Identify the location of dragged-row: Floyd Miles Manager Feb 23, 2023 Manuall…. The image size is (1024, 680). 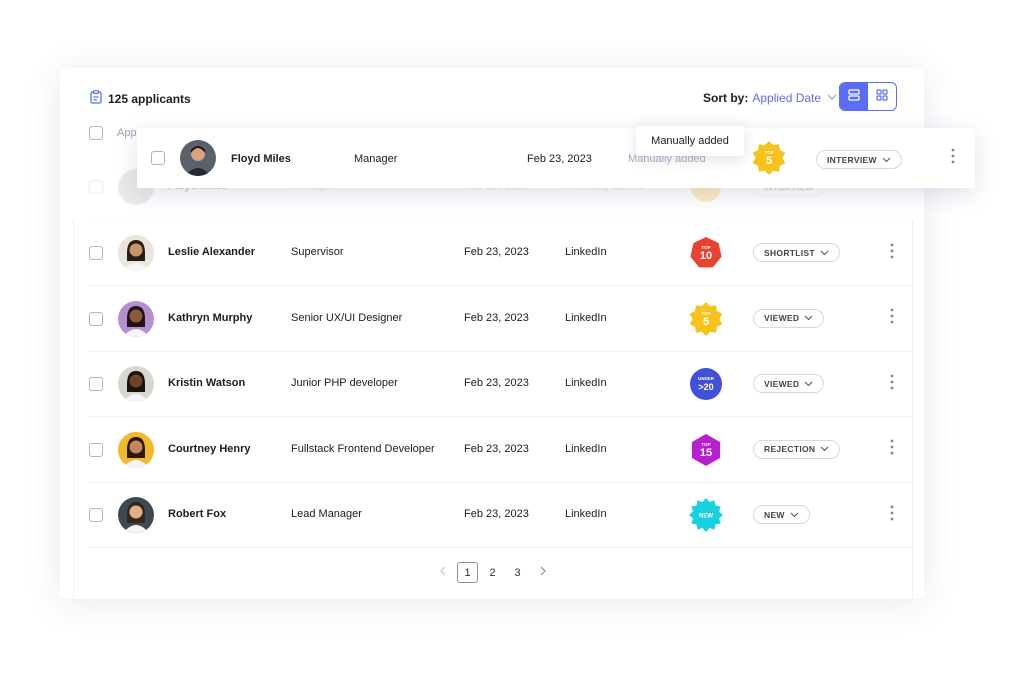
(556, 158).